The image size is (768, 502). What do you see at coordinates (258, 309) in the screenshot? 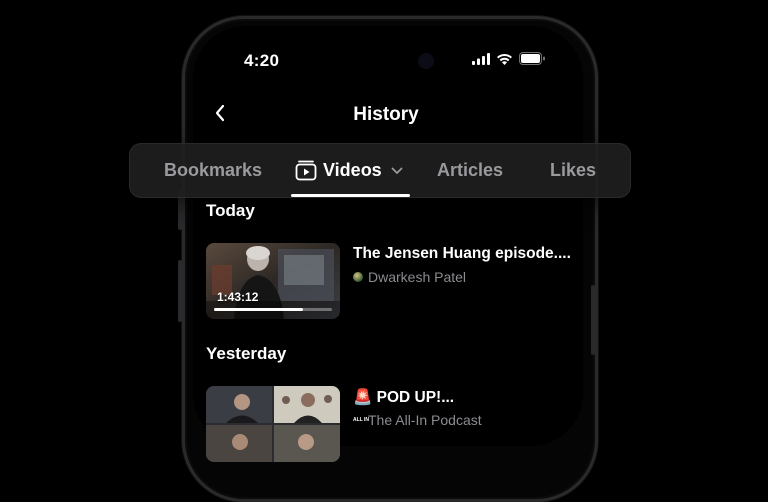
I see `watch-progress-fill` at bounding box center [258, 309].